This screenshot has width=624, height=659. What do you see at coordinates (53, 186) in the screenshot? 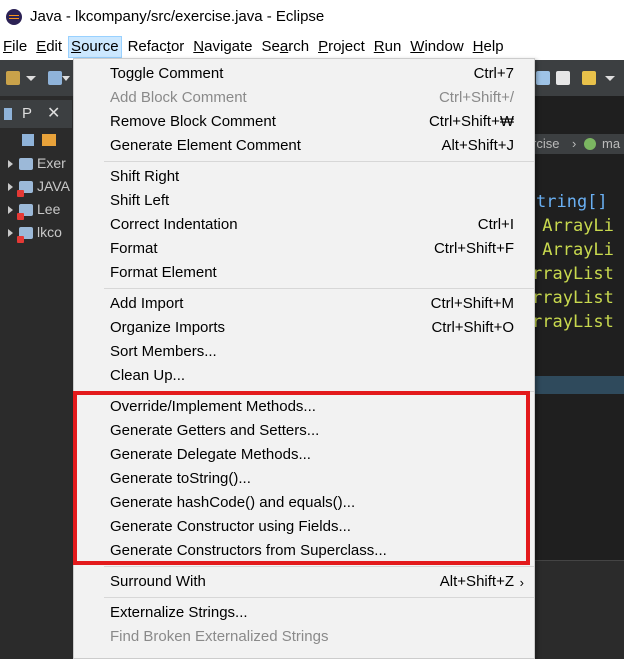
I see `tree-item-label: JAVA` at bounding box center [53, 186].